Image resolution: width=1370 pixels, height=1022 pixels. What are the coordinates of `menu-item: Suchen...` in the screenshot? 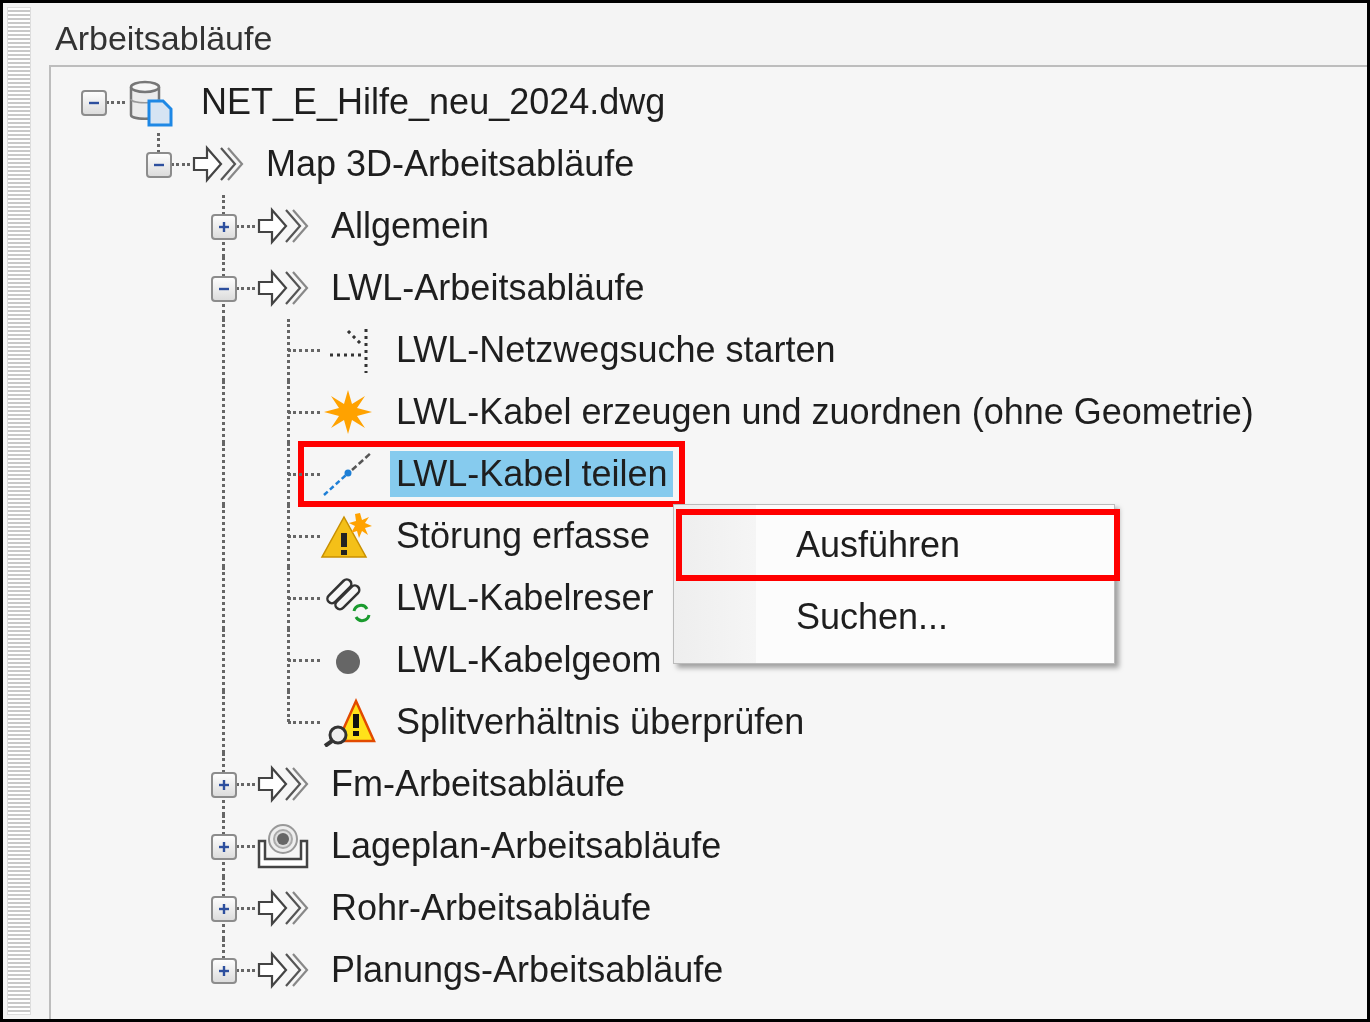 It's located at (898, 617).